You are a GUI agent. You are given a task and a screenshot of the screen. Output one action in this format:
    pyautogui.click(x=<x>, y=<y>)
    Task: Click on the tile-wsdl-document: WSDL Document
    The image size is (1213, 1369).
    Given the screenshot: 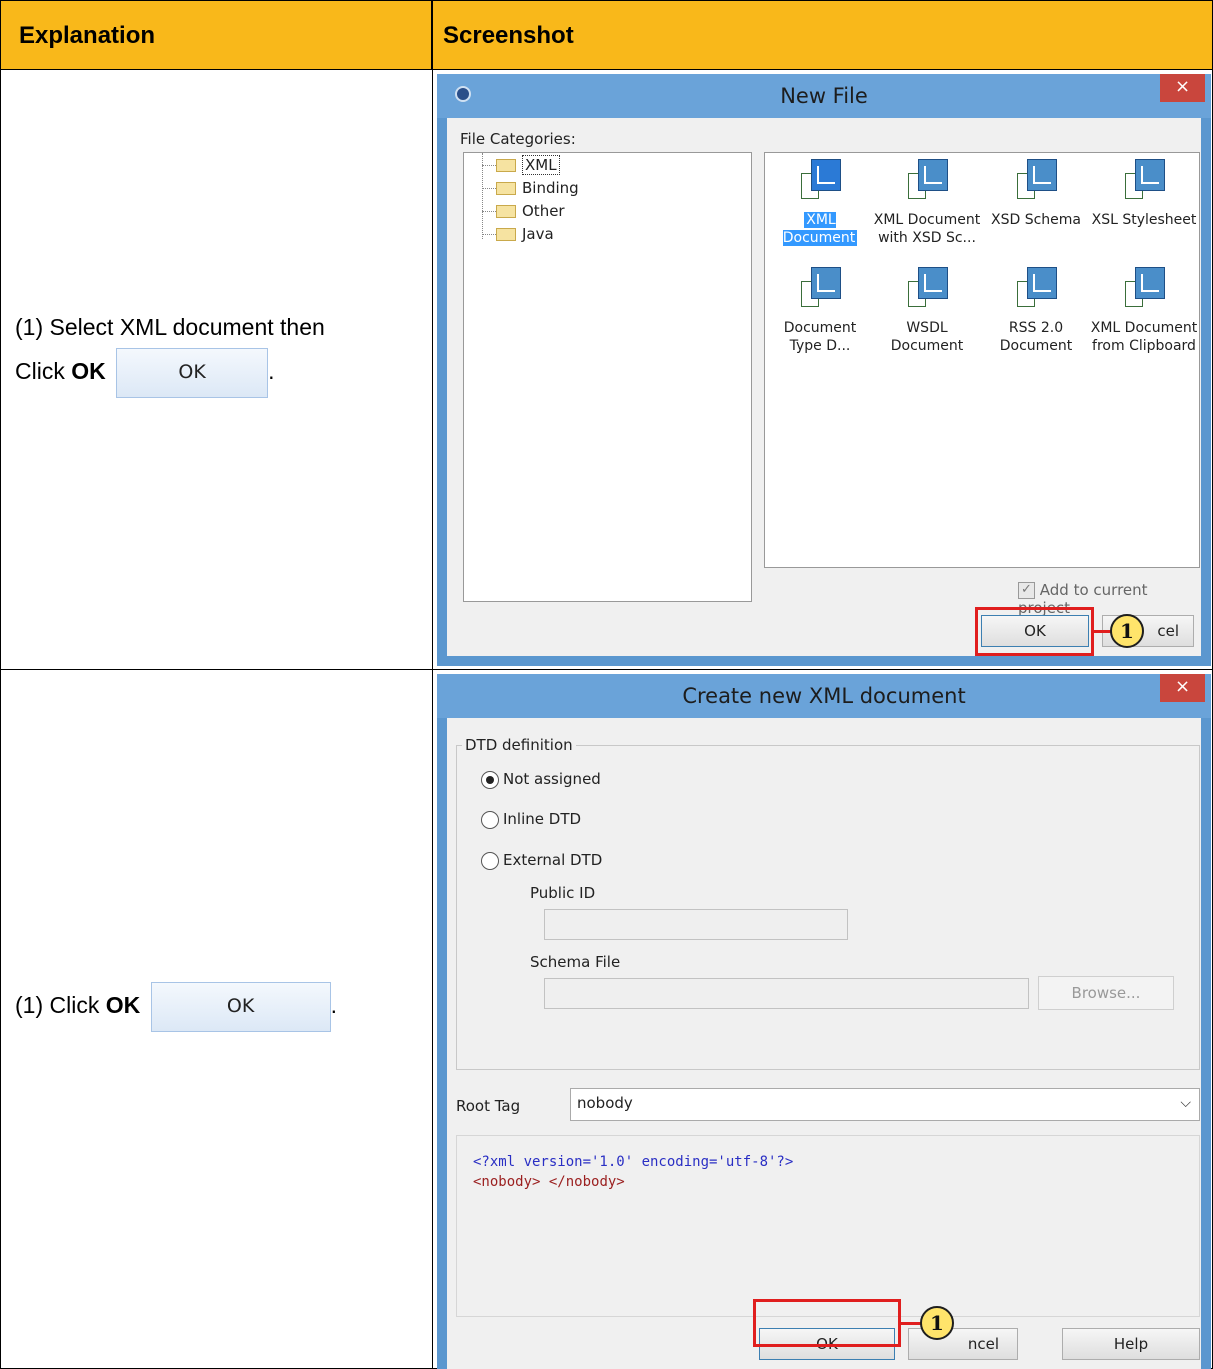 What is the action you would take?
    pyautogui.click(x=927, y=311)
    